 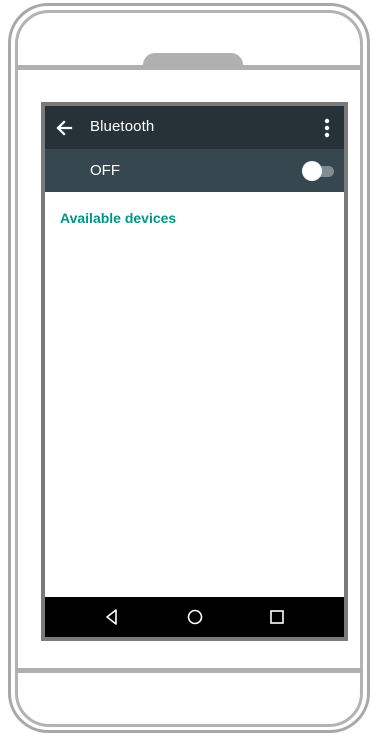 I want to click on toggle-thumb, so click(x=312, y=171).